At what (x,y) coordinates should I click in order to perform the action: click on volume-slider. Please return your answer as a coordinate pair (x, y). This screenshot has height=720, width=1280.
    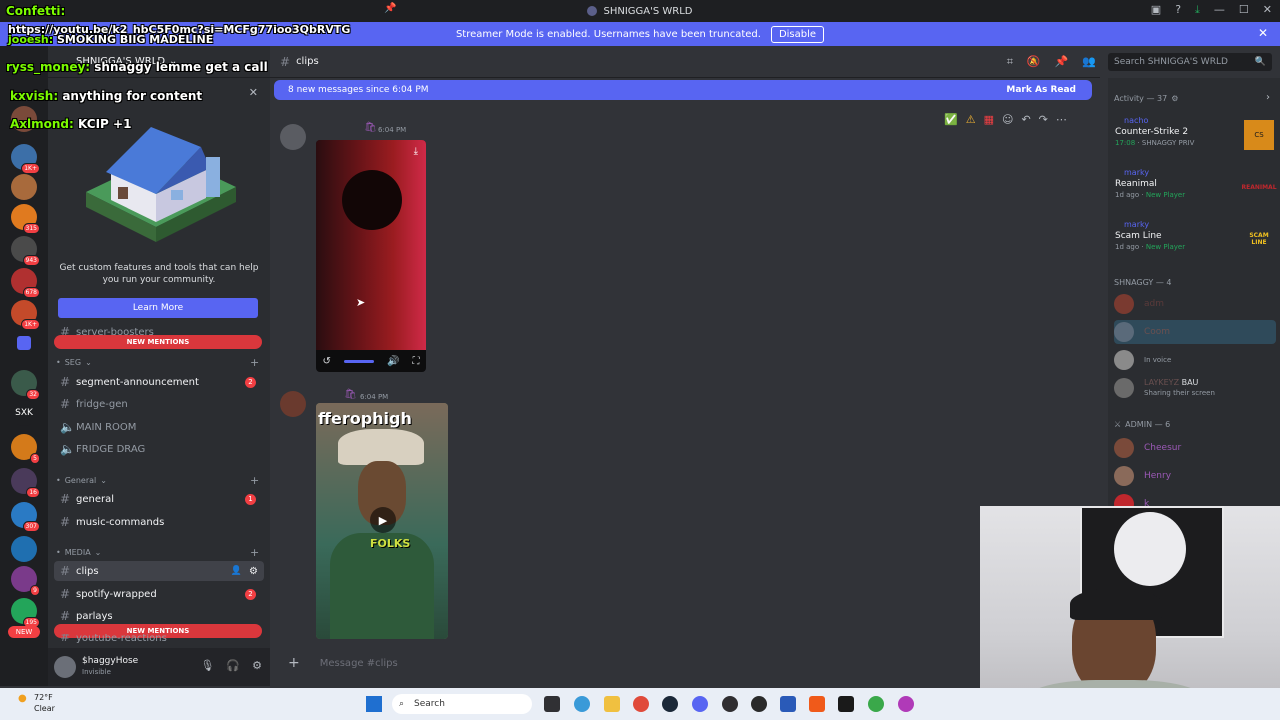
    Looking at the image, I should click on (358, 361).